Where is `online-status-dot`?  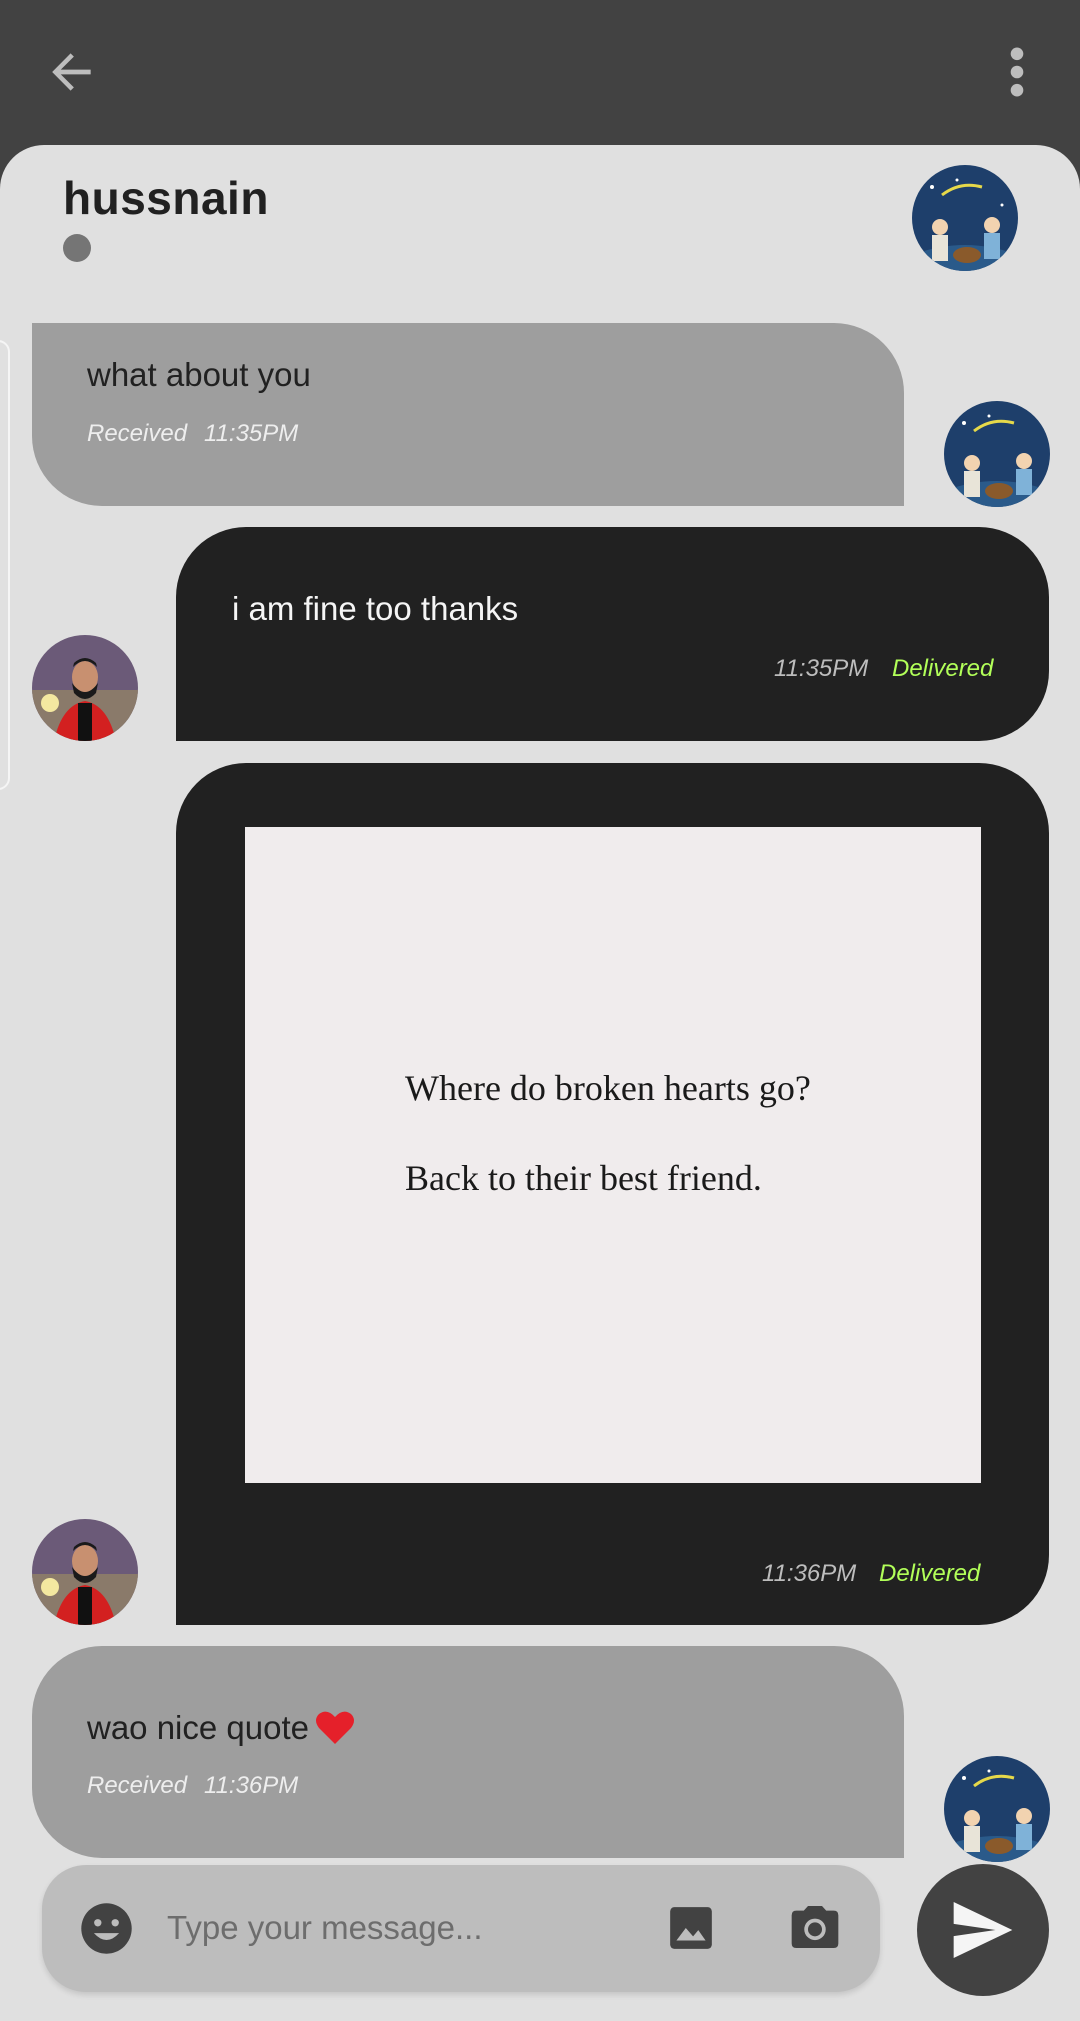
online-status-dot is located at coordinates (77, 248).